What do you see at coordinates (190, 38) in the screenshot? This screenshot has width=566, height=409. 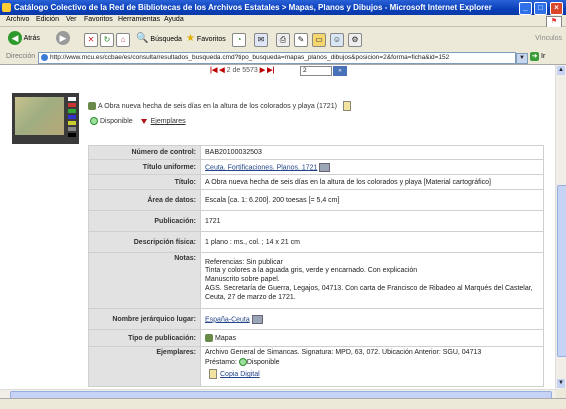 I see `star-icon: ★` at bounding box center [190, 38].